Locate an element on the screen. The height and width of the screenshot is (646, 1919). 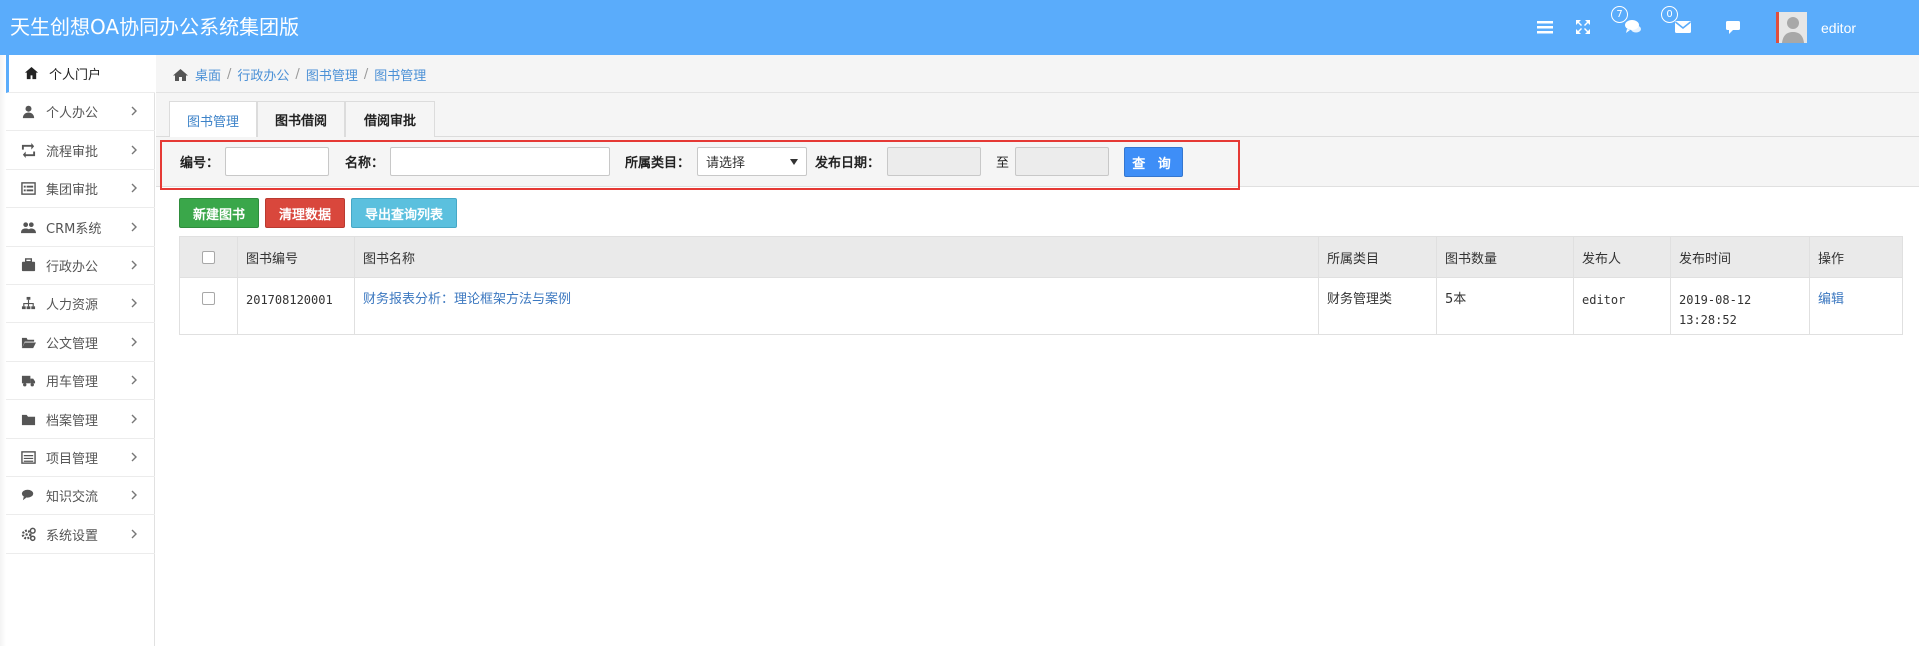
fullscreen-icon is located at coordinates (1583, 27).